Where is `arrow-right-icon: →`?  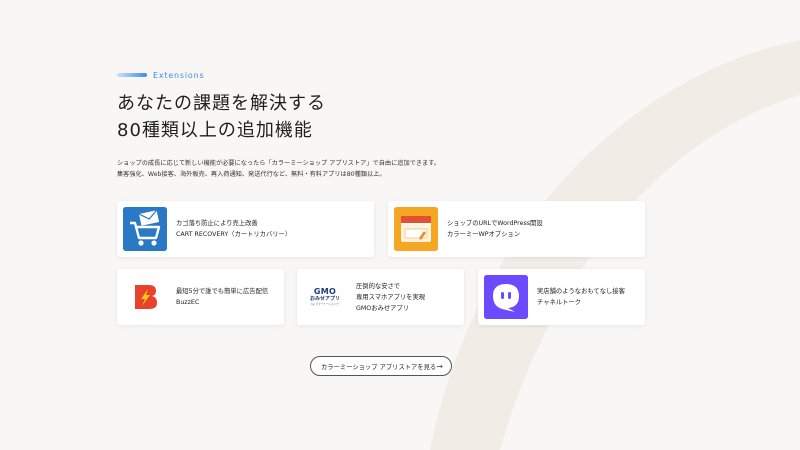 arrow-right-icon: → is located at coordinates (439, 366).